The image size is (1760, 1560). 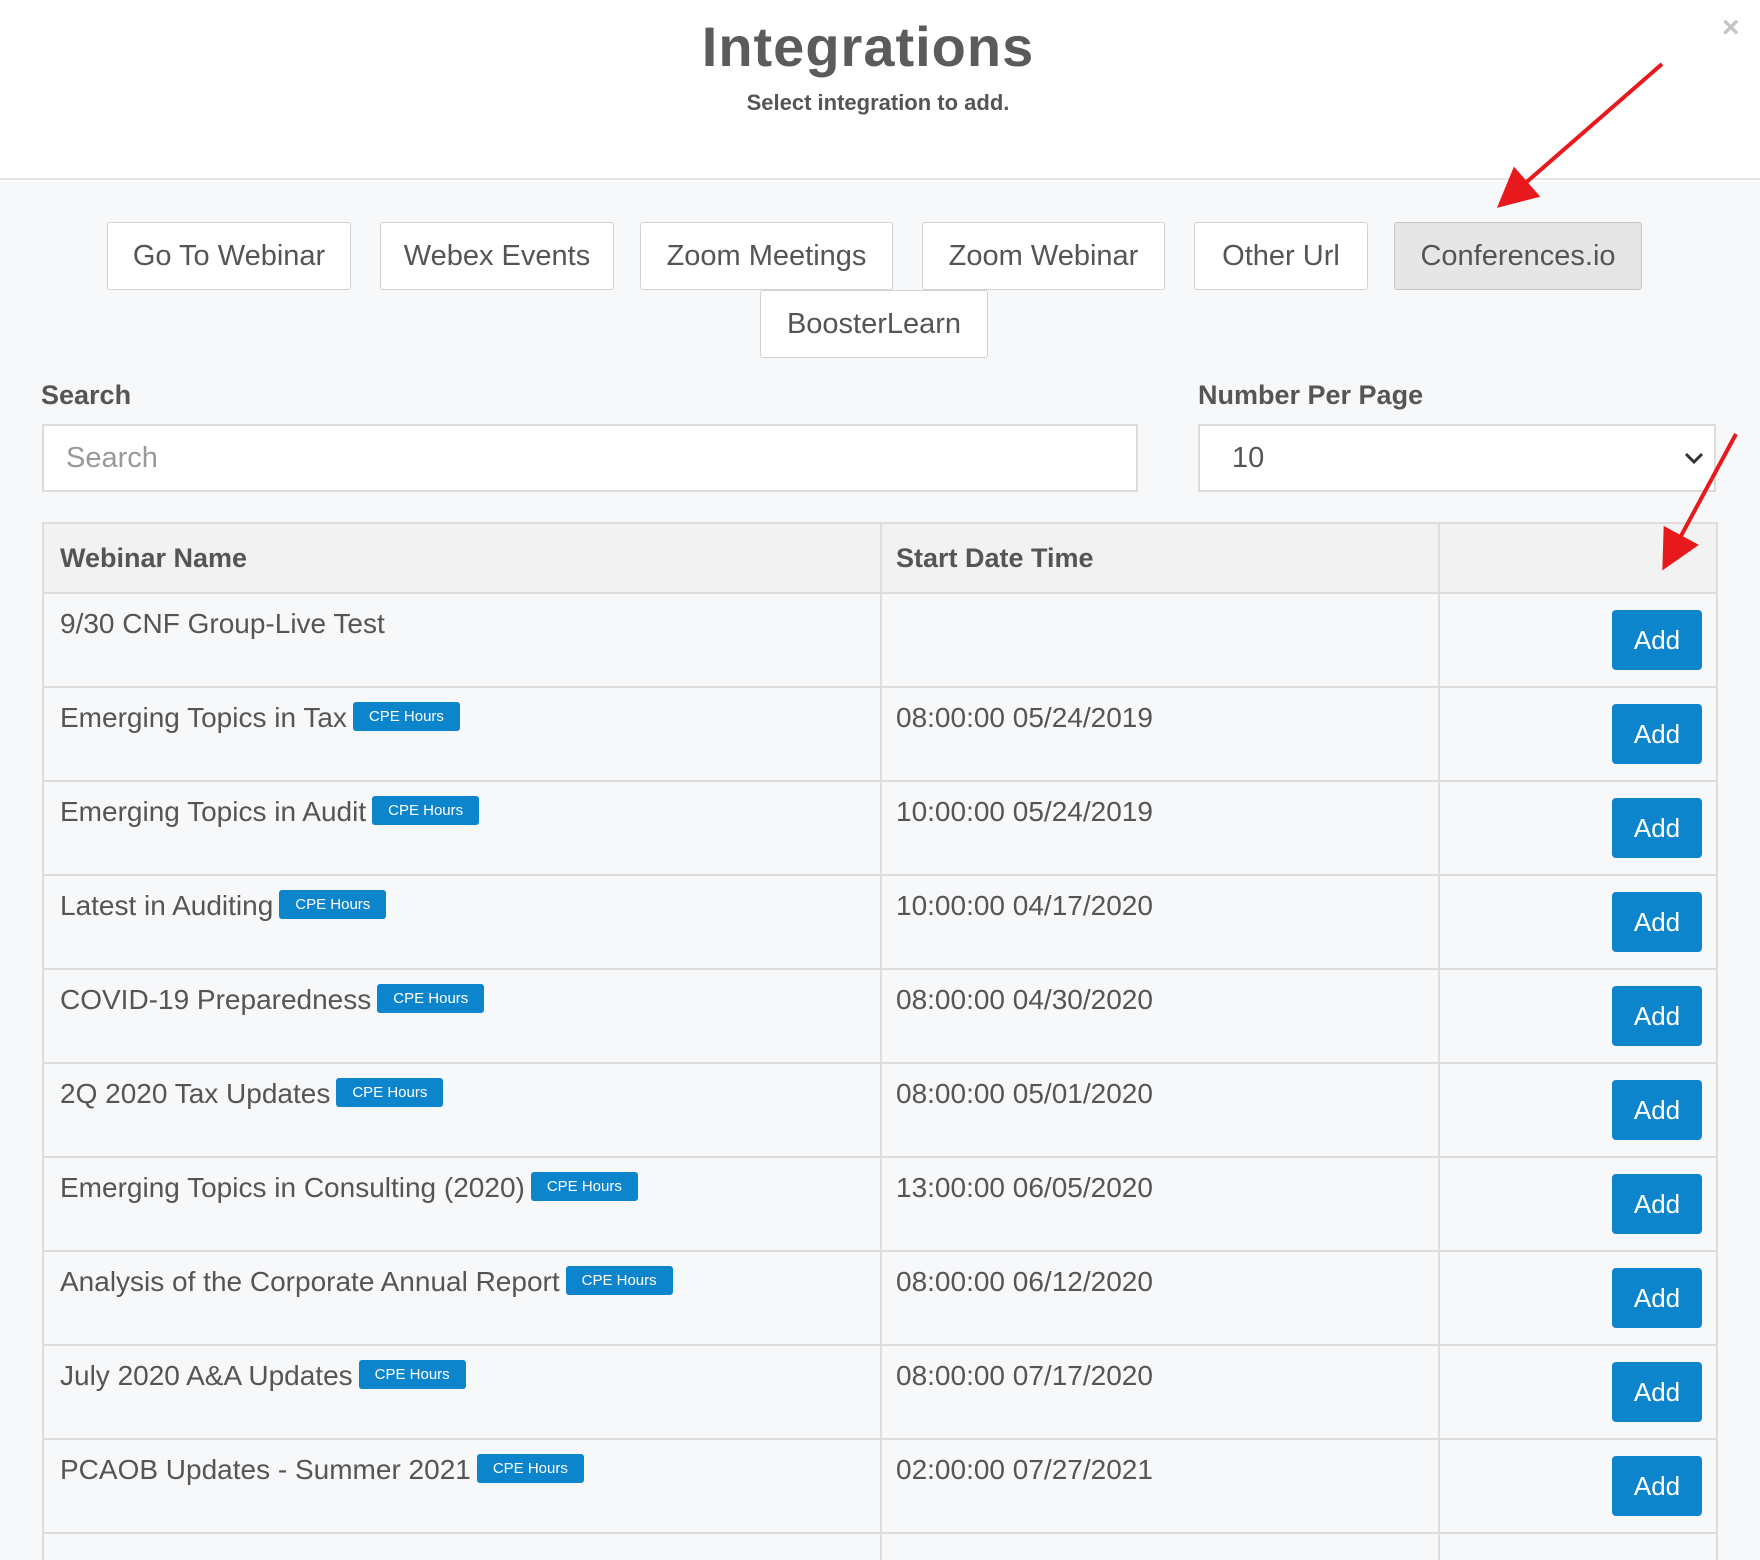 I want to click on modal-subtitle: Select integration to add., so click(x=878, y=102).